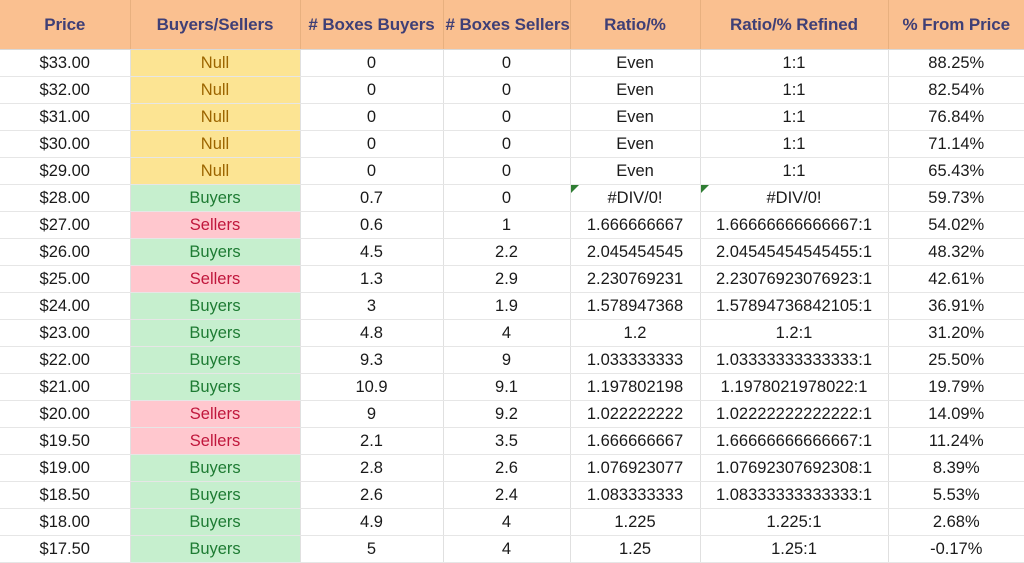 The image size is (1024, 563). Describe the element at coordinates (65, 90) in the screenshot. I see `cell-price: $32.00` at that location.